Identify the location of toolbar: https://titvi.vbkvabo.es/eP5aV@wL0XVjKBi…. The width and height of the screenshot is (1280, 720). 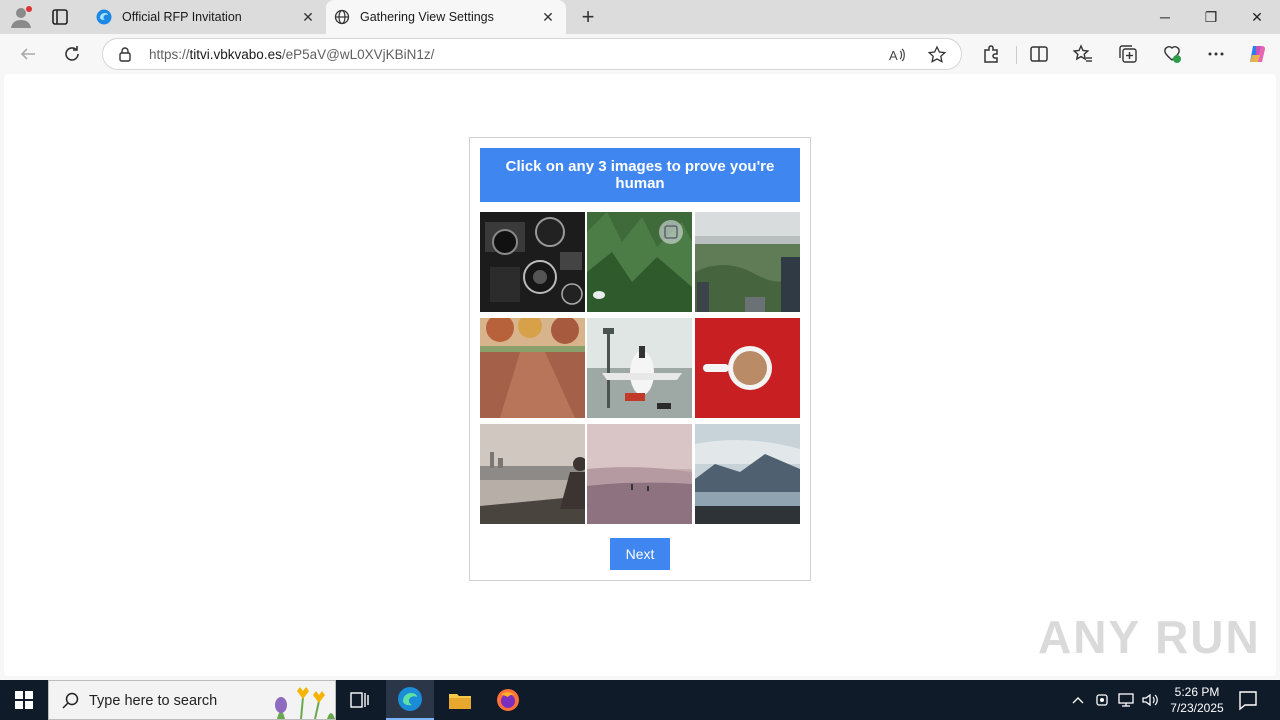
(640, 54).